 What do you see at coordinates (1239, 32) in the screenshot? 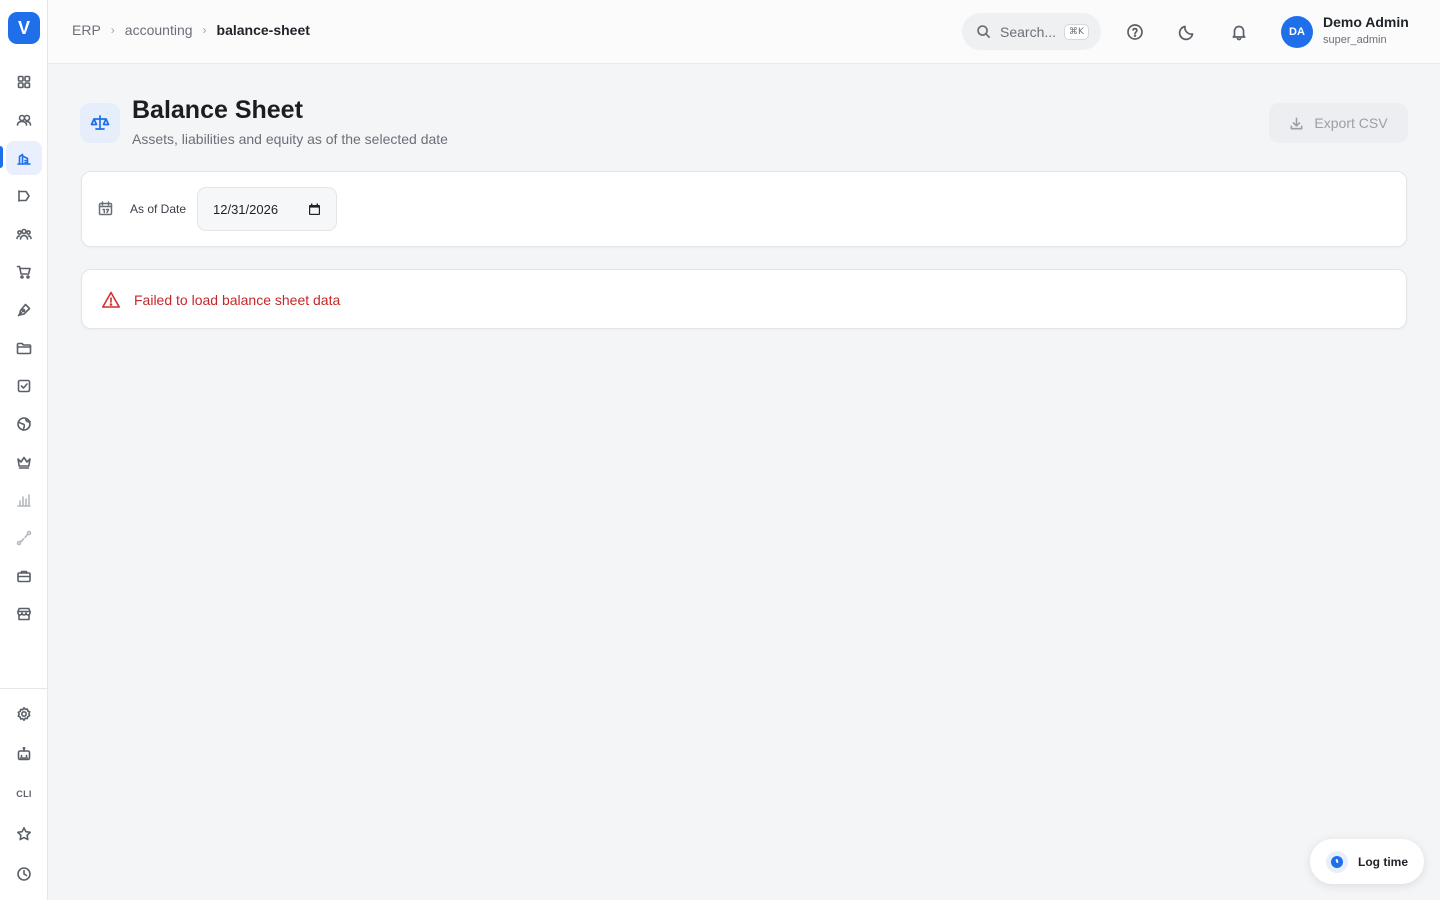
I see `bell-icon` at bounding box center [1239, 32].